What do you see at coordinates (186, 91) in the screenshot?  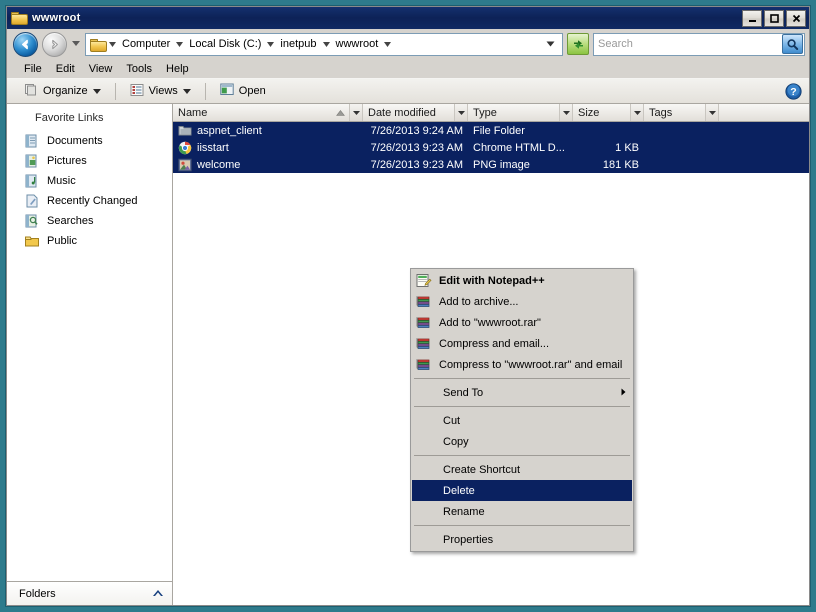 I see `chevron-down-icon` at bounding box center [186, 91].